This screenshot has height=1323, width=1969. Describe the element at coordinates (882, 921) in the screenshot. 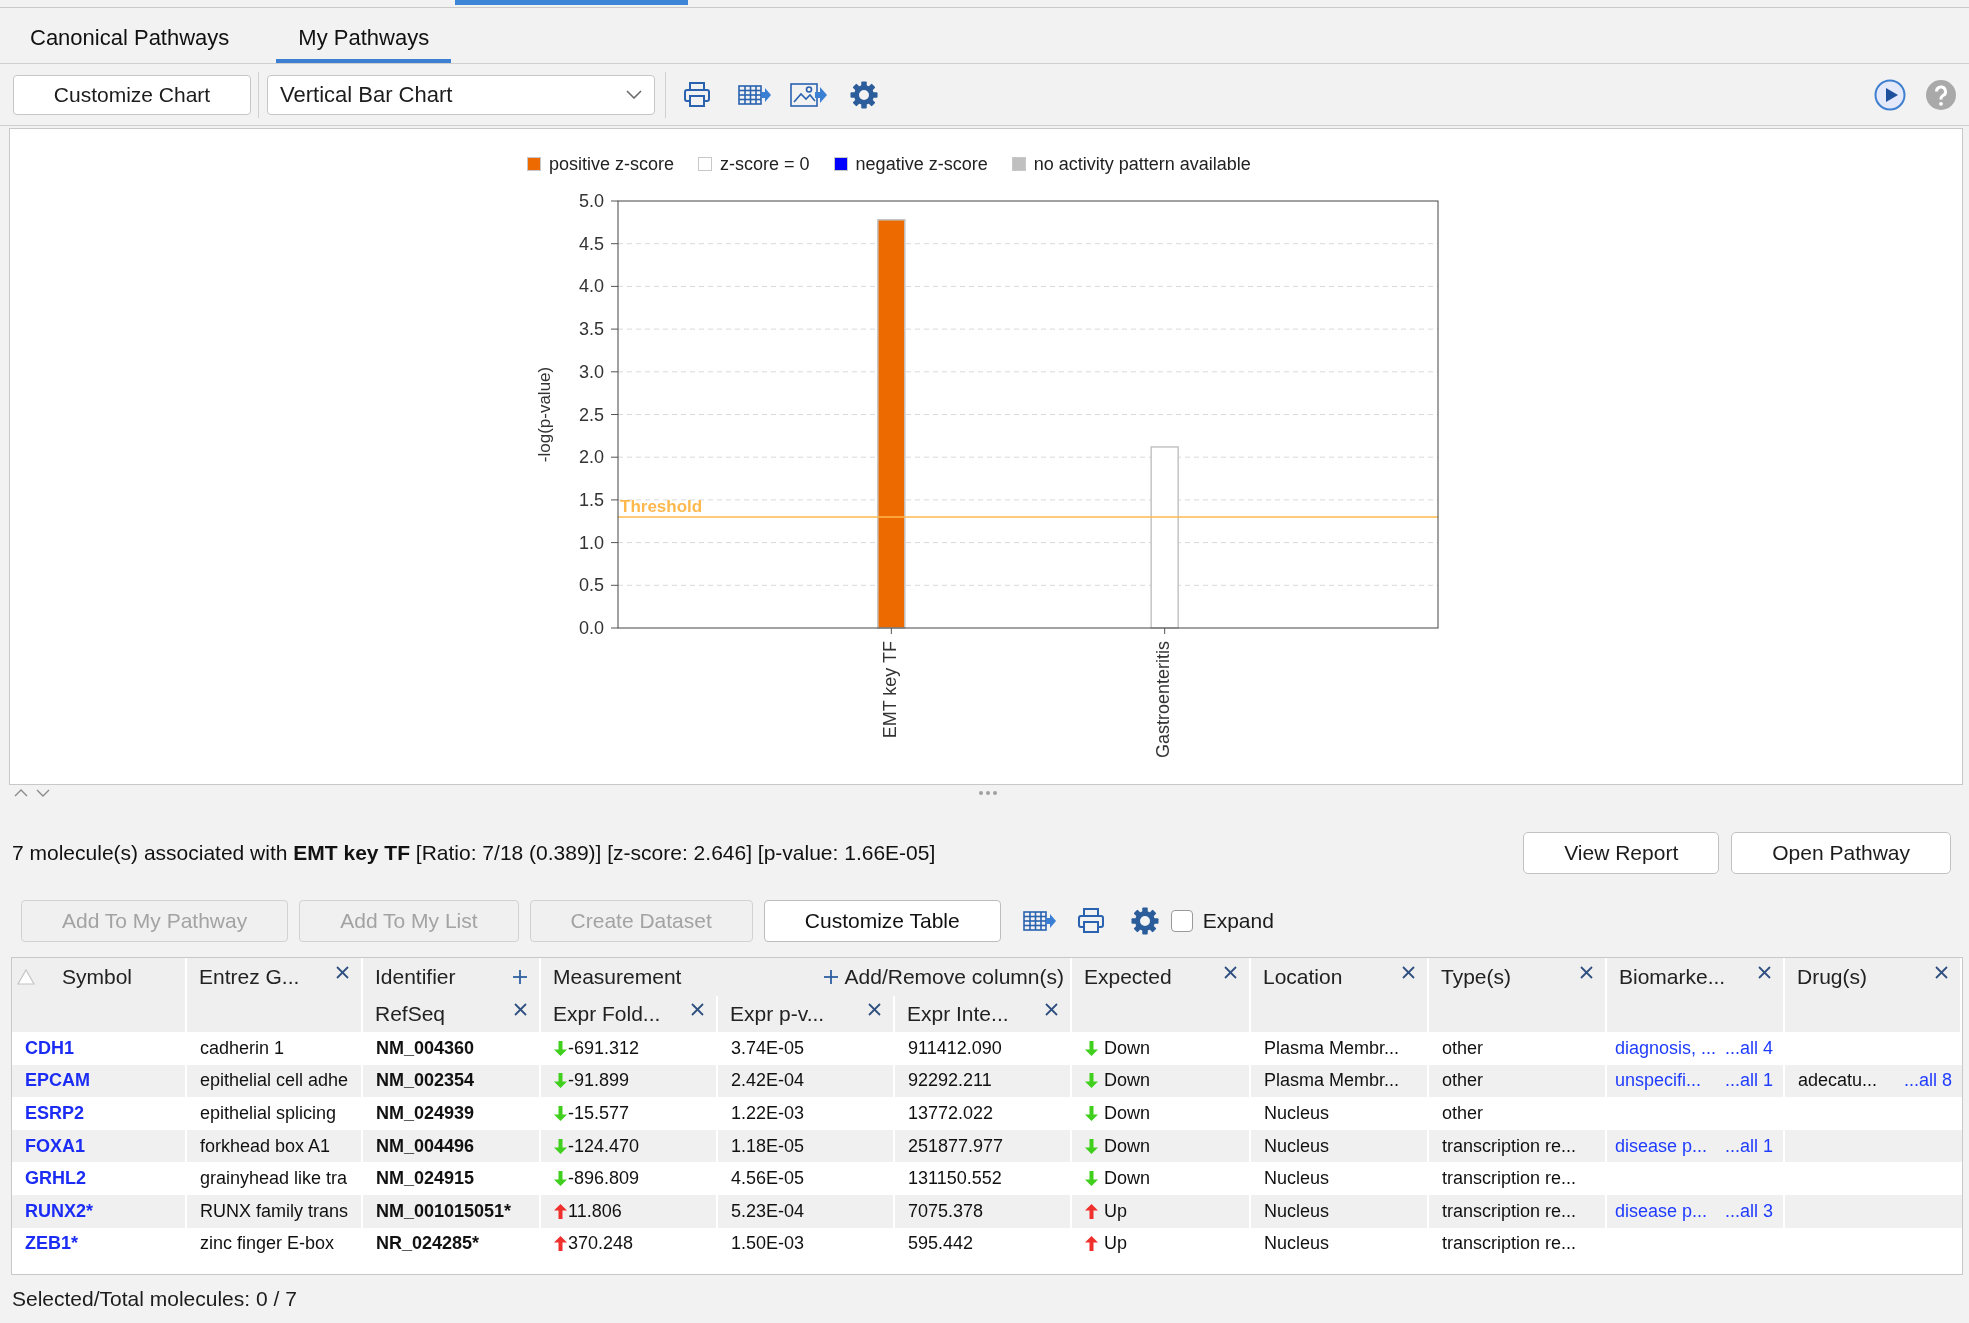

I see `customize-table-button: Customize Table` at that location.